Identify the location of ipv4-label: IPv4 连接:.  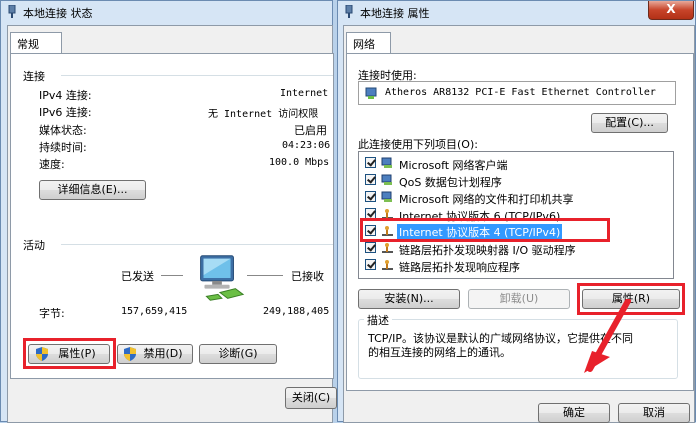
(65, 95).